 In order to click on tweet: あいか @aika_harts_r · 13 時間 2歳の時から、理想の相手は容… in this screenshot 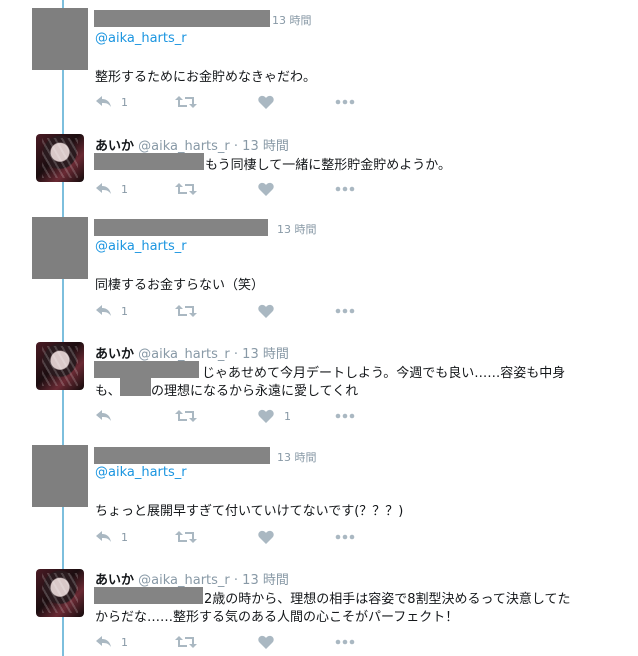, I will do `click(319, 608)`.